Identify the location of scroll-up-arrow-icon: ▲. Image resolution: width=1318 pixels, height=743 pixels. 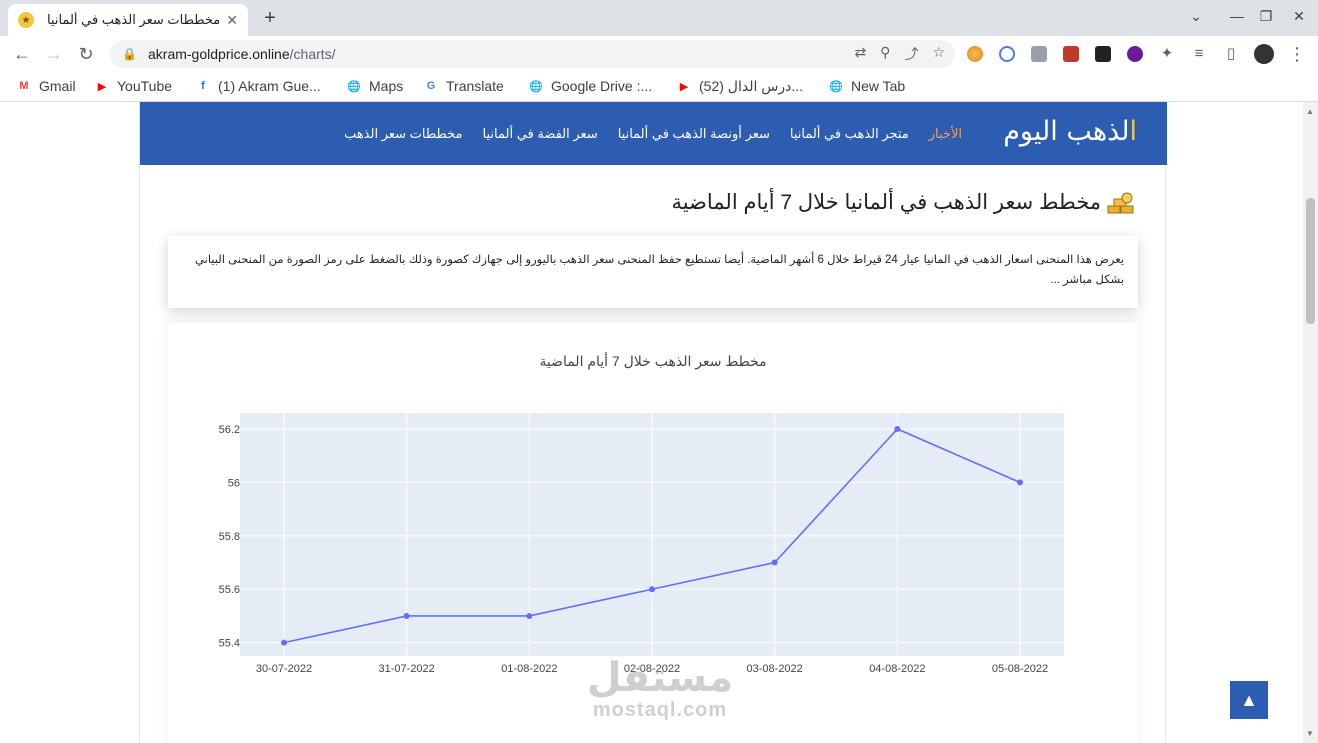
(1310, 111).